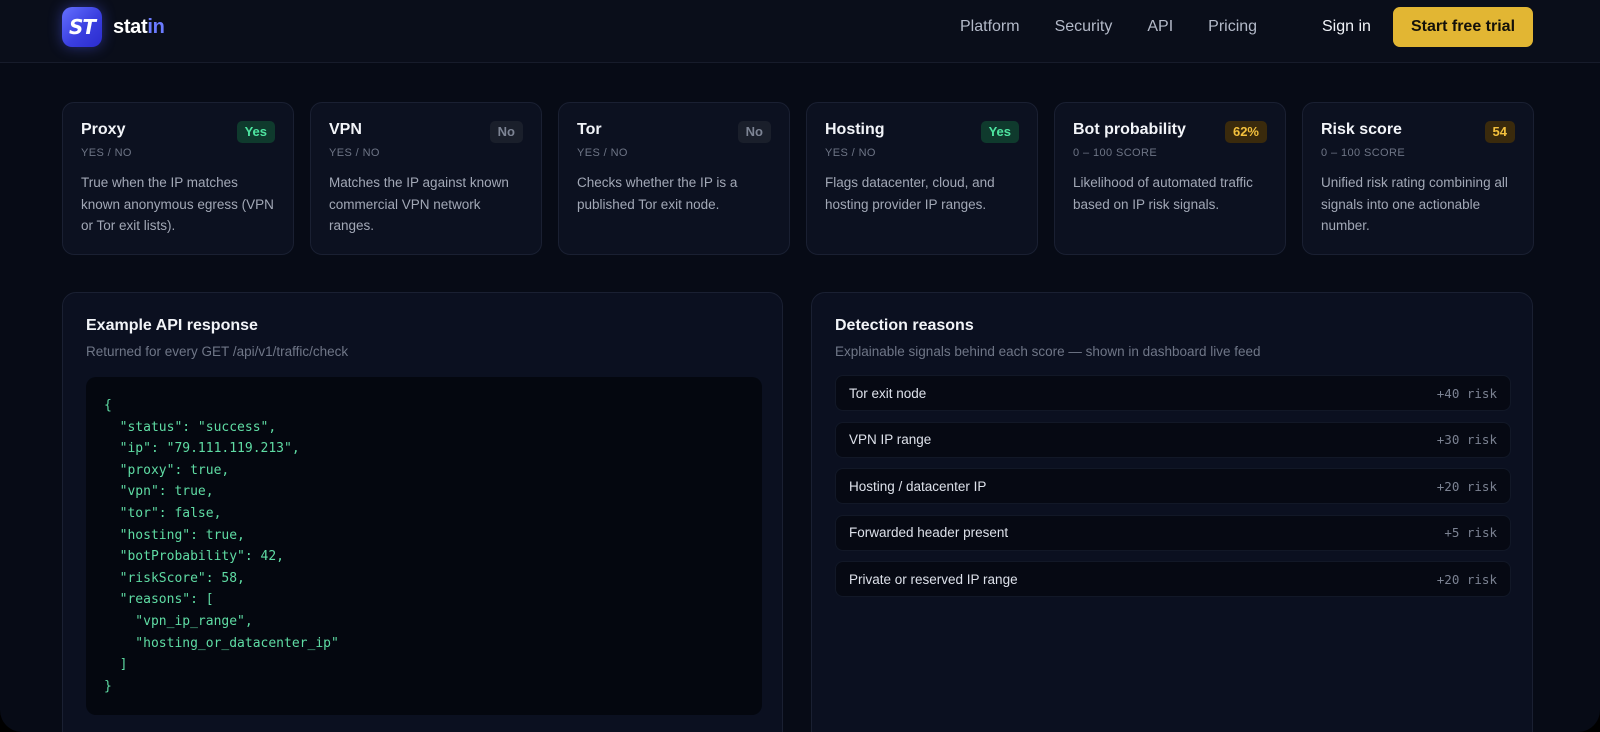 This screenshot has width=1600, height=732. Describe the element at coordinates (159, 600) in the screenshot. I see `code-line: "reasons": [` at that location.